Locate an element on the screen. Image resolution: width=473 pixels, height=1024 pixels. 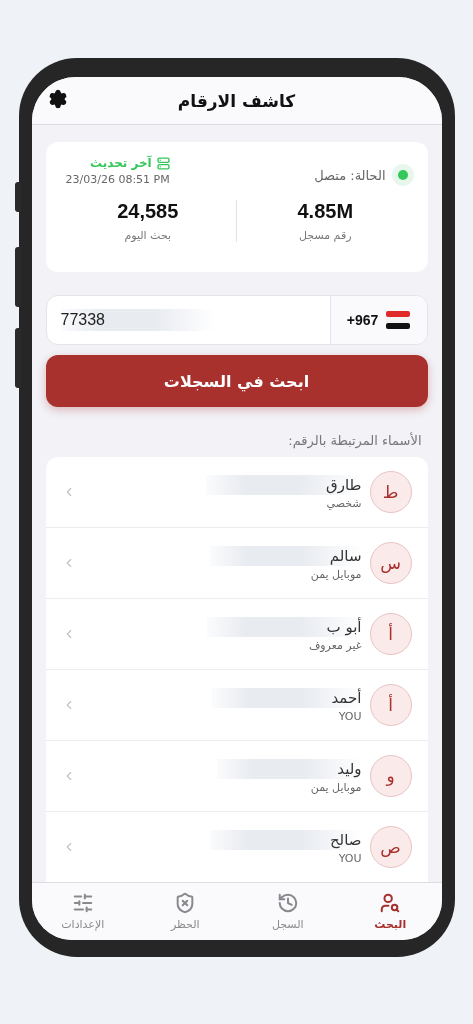
name-row: ط طارق شخصي is located at coordinates (236, 492).